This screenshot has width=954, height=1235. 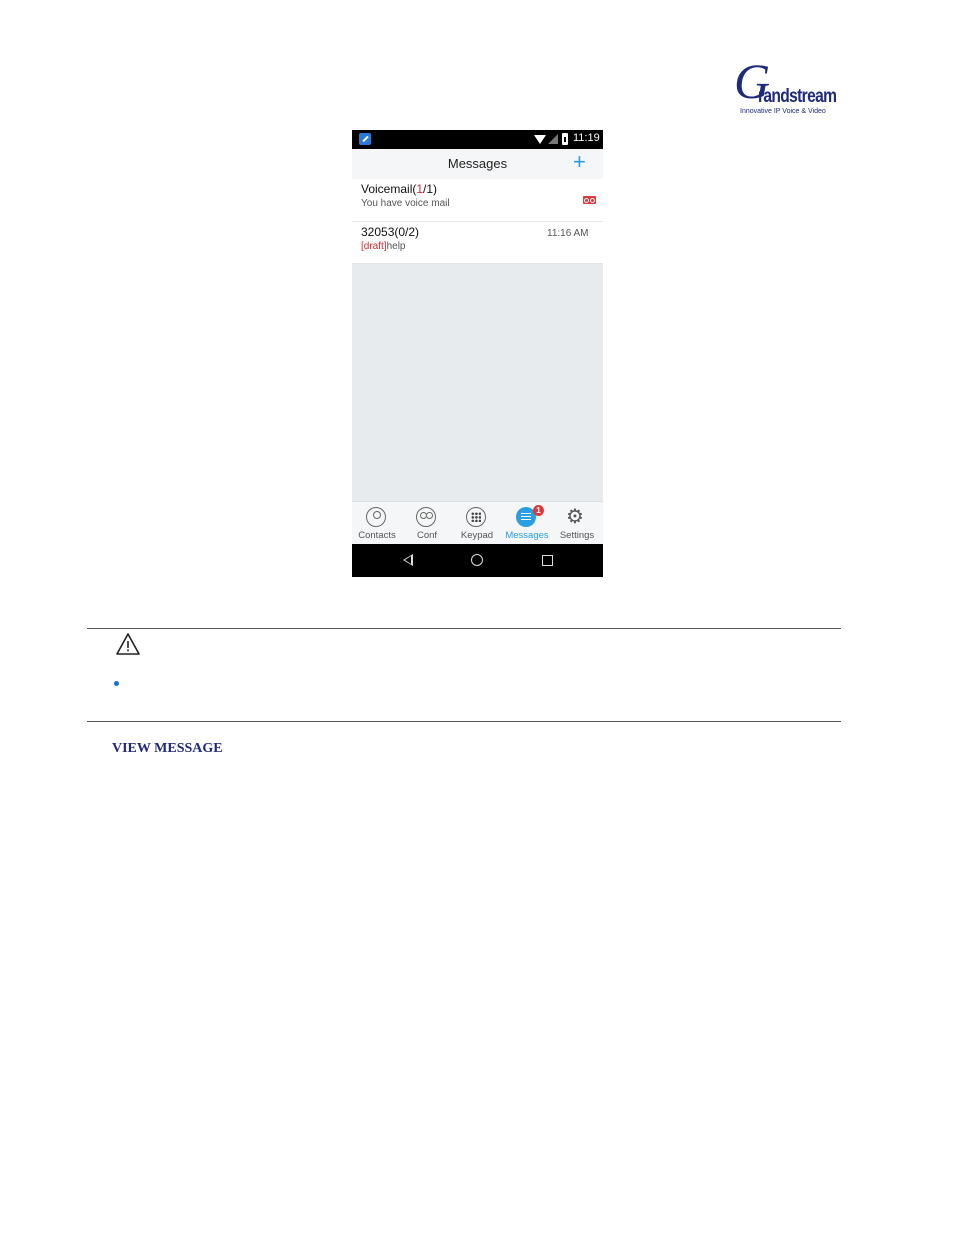 I want to click on message-subtitle: You have voice mail, so click(x=405, y=203).